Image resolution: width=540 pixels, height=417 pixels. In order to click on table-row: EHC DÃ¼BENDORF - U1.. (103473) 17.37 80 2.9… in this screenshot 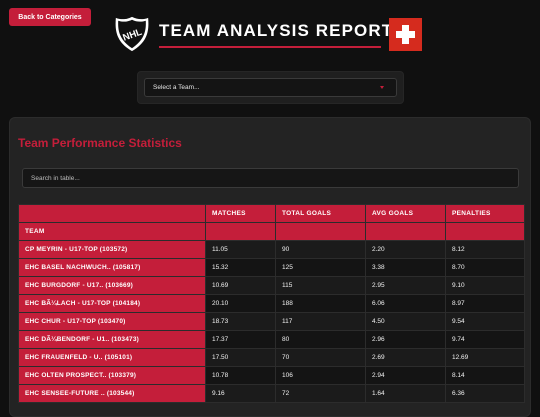, I will do `click(271, 339)`.